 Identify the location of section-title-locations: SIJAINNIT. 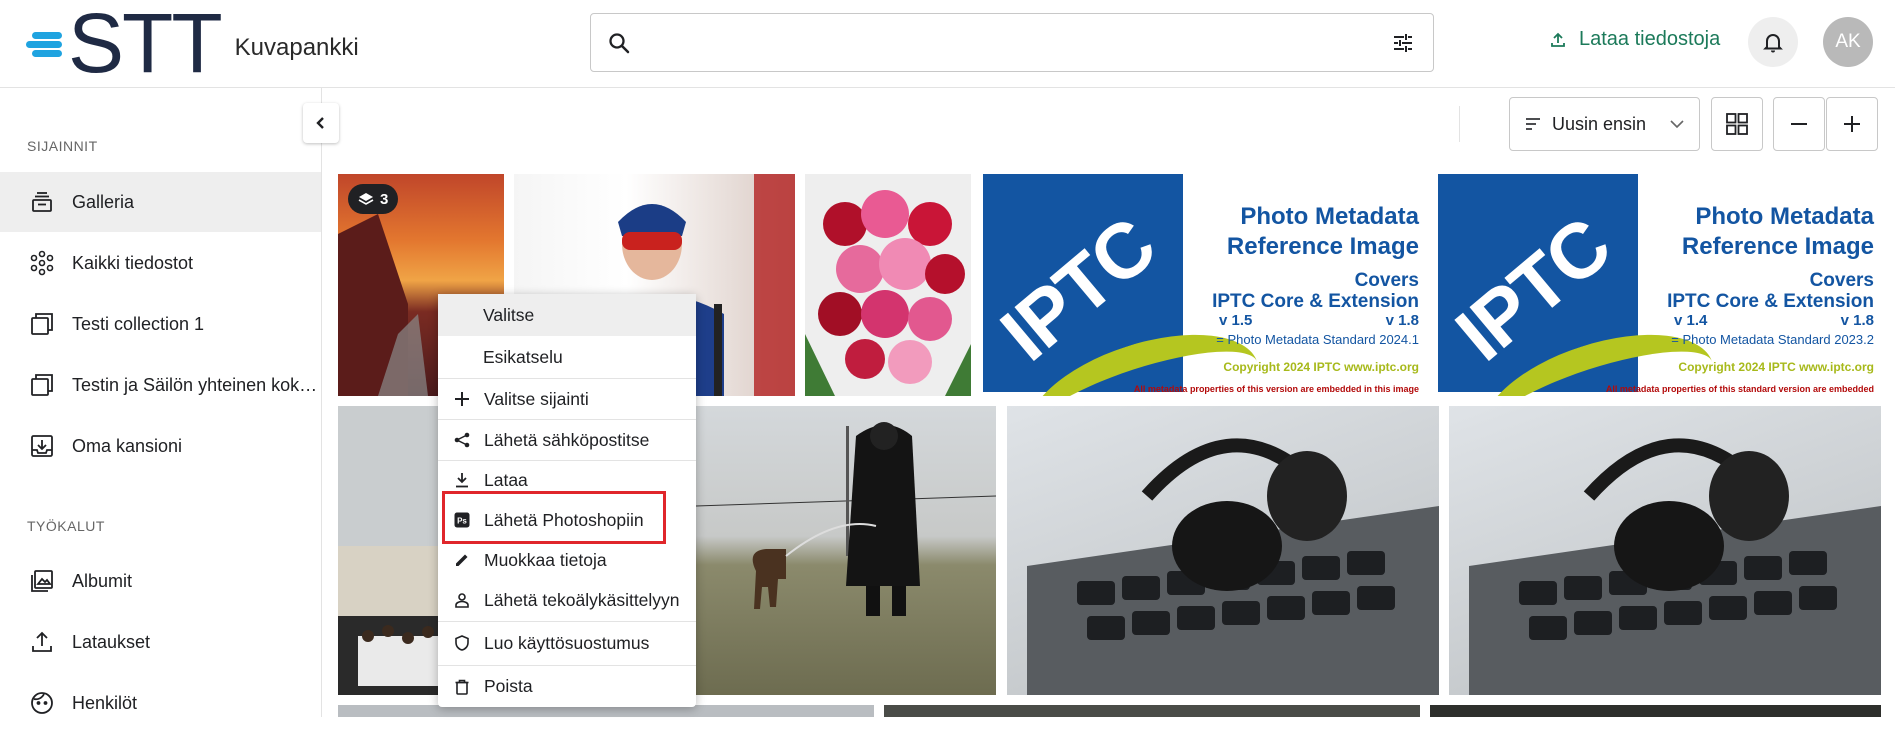
(62, 146).